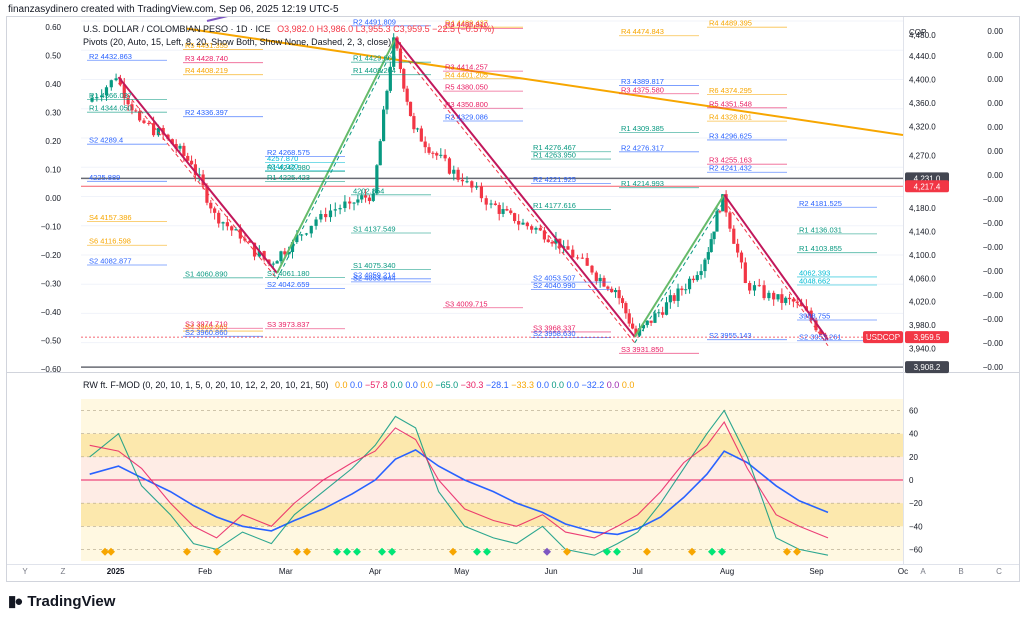 This screenshot has height=622, width=1024. I want to click on pivot-label: S4 4157.386, so click(110, 217).